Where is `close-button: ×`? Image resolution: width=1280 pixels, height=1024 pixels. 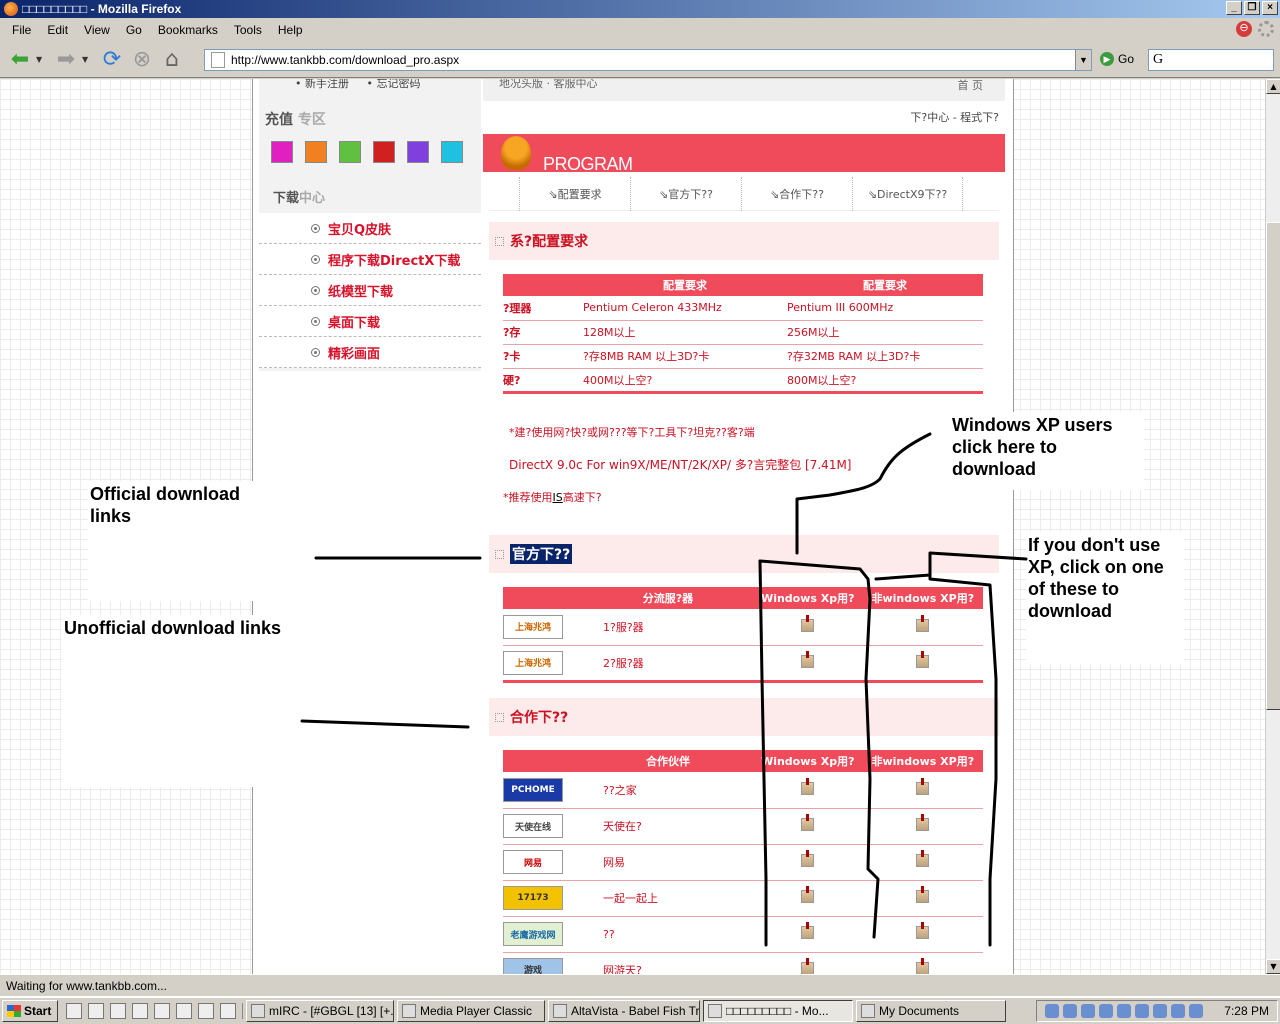
close-button: × is located at coordinates (1270, 8).